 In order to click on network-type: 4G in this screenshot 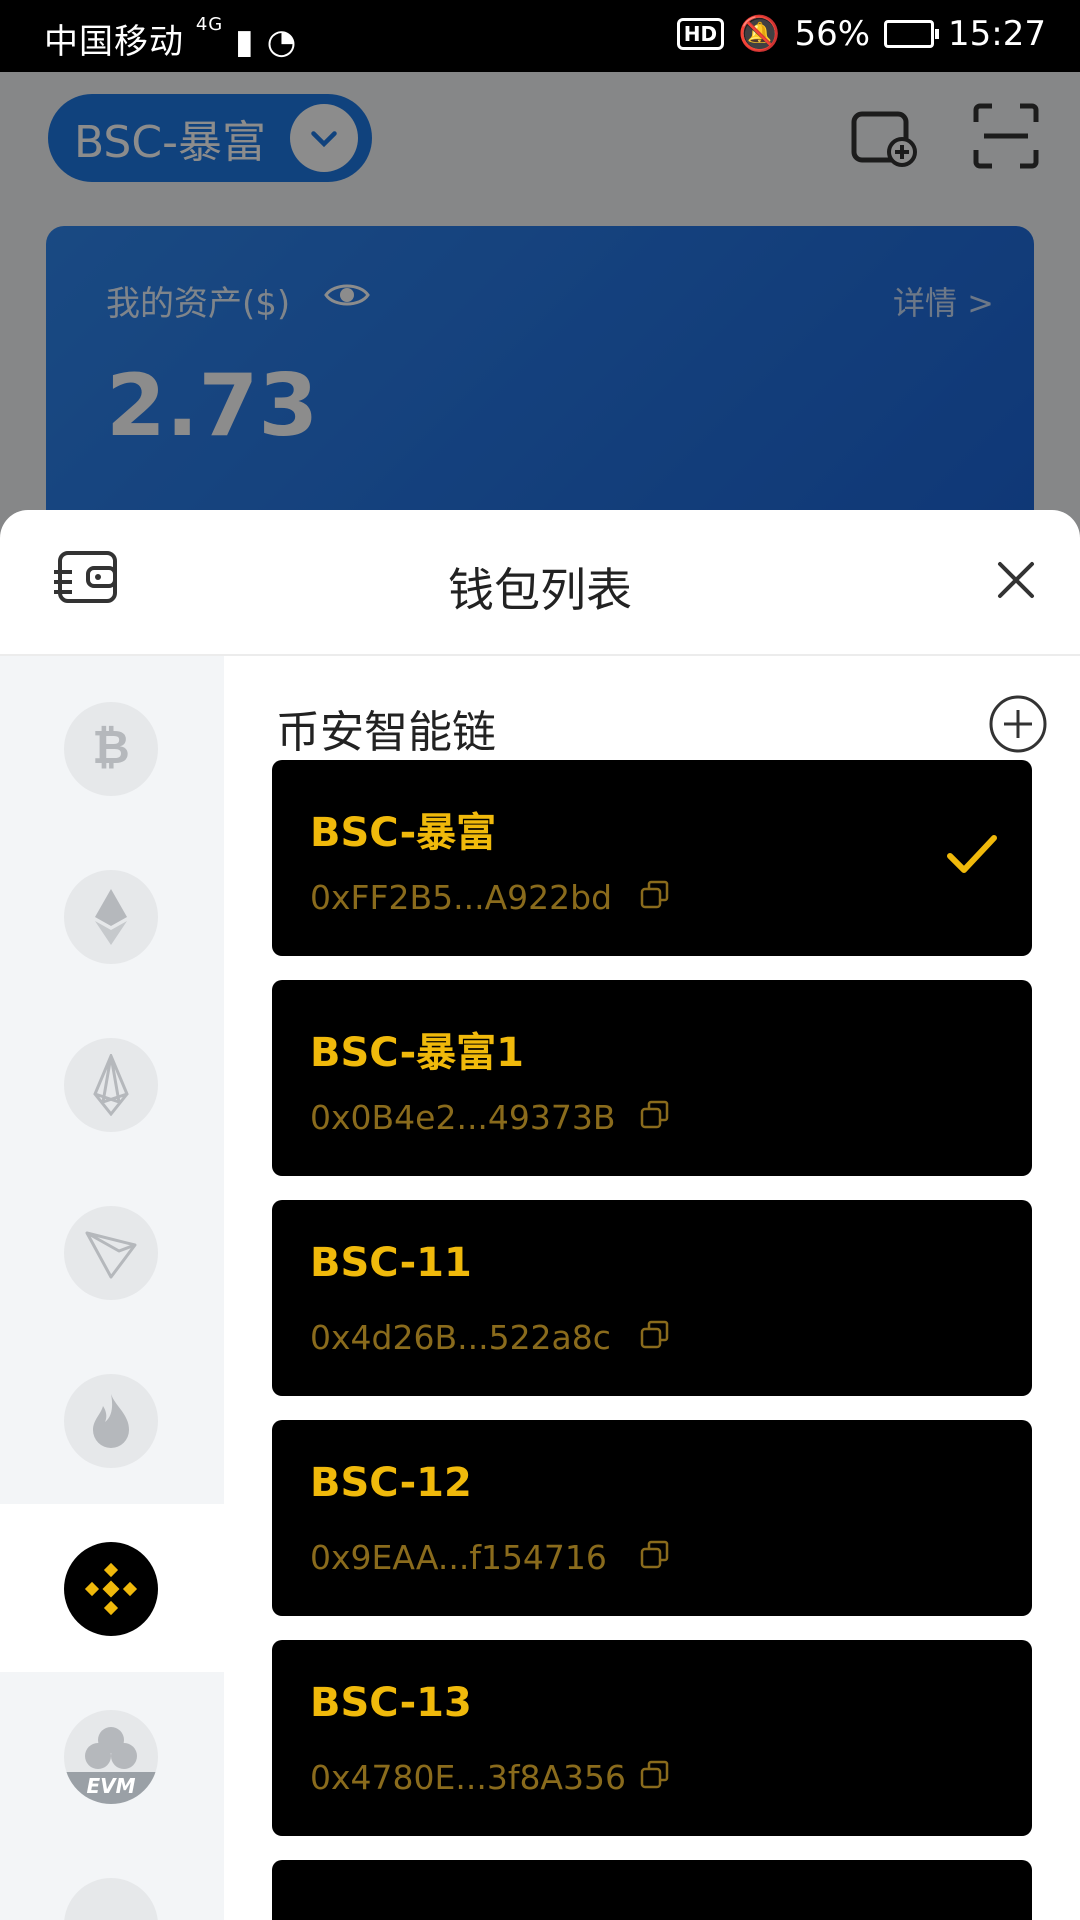, I will do `click(209, 24)`.